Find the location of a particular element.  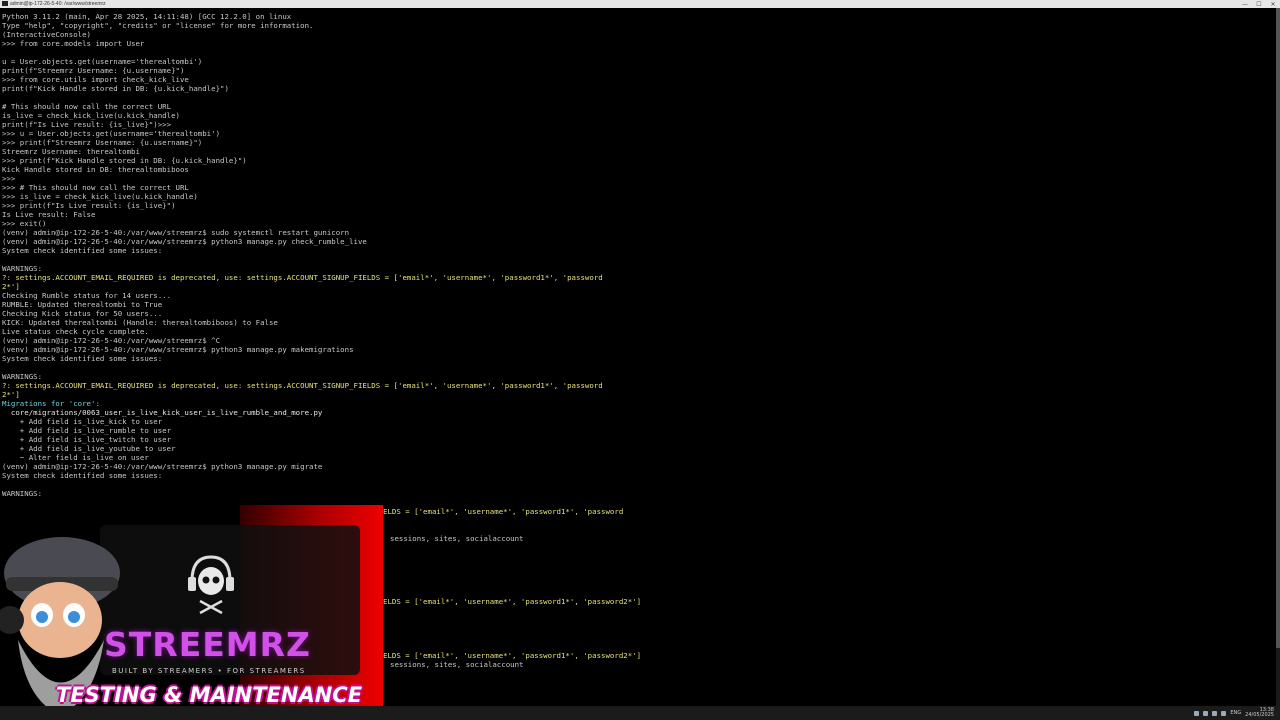

terminal-line: Is Live result: False is located at coordinates (49, 214).